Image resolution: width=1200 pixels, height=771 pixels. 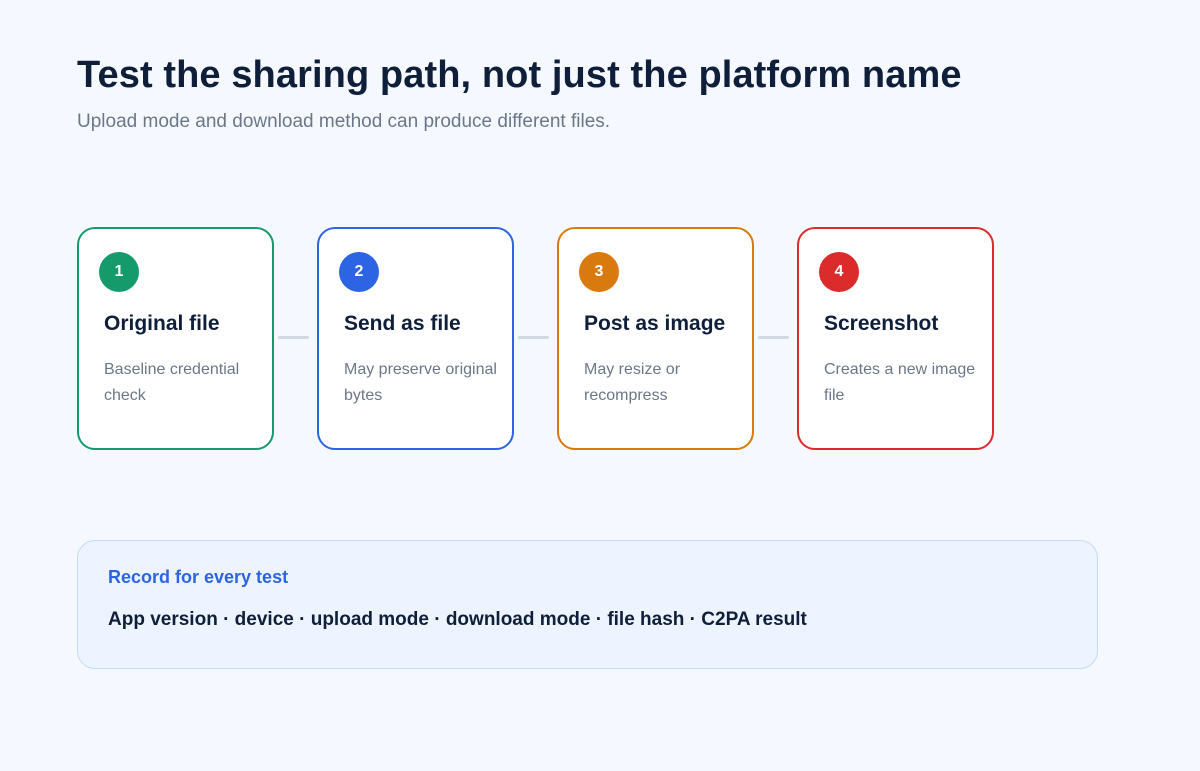 What do you see at coordinates (655, 323) in the screenshot?
I see `step-title: Post as image` at bounding box center [655, 323].